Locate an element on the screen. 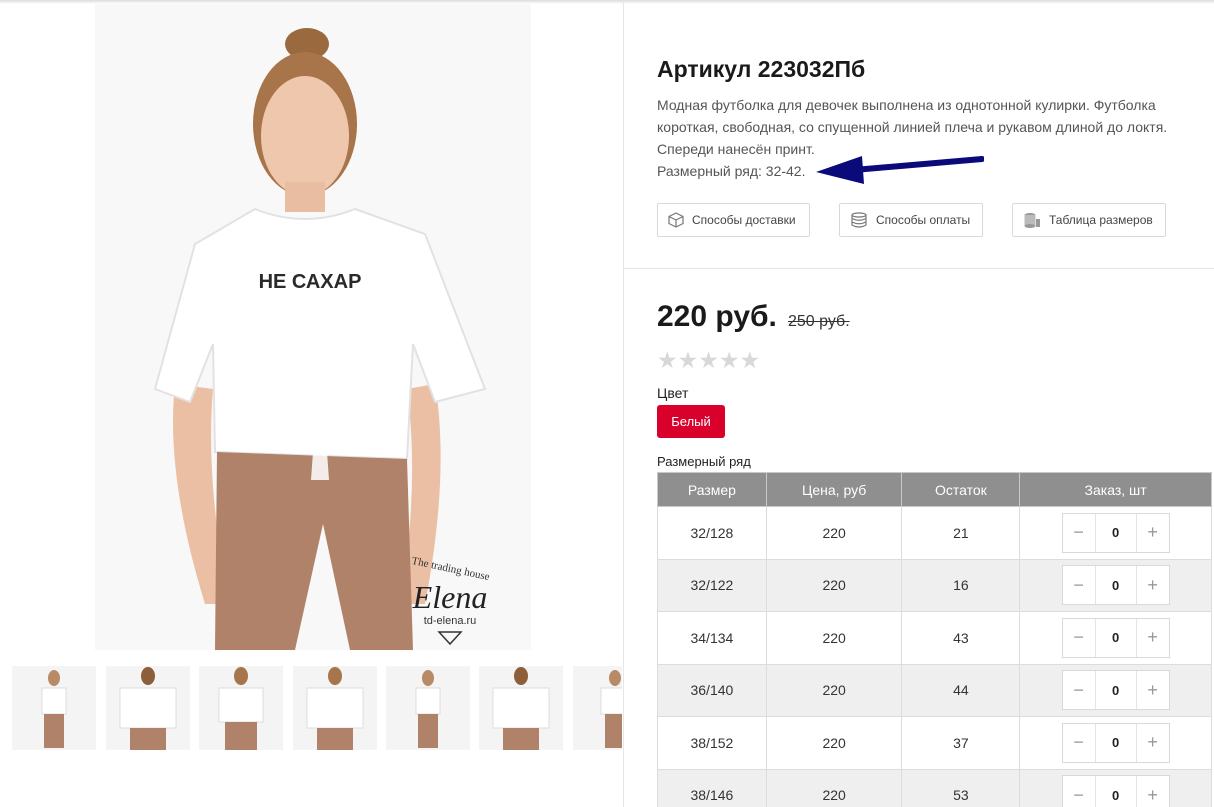 The image size is (1214, 807). cell-stock: 21 is located at coordinates (961, 533).